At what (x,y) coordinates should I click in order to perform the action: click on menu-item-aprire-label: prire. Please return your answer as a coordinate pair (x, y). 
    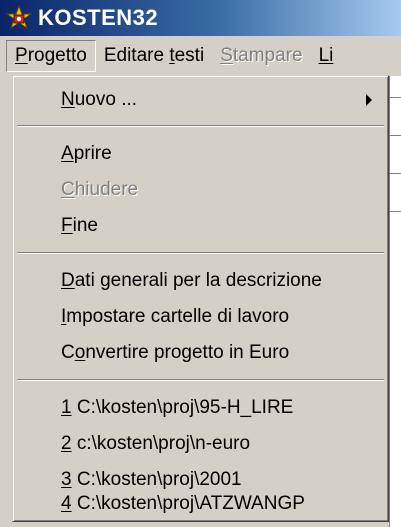
    Looking at the image, I should click on (92, 153).